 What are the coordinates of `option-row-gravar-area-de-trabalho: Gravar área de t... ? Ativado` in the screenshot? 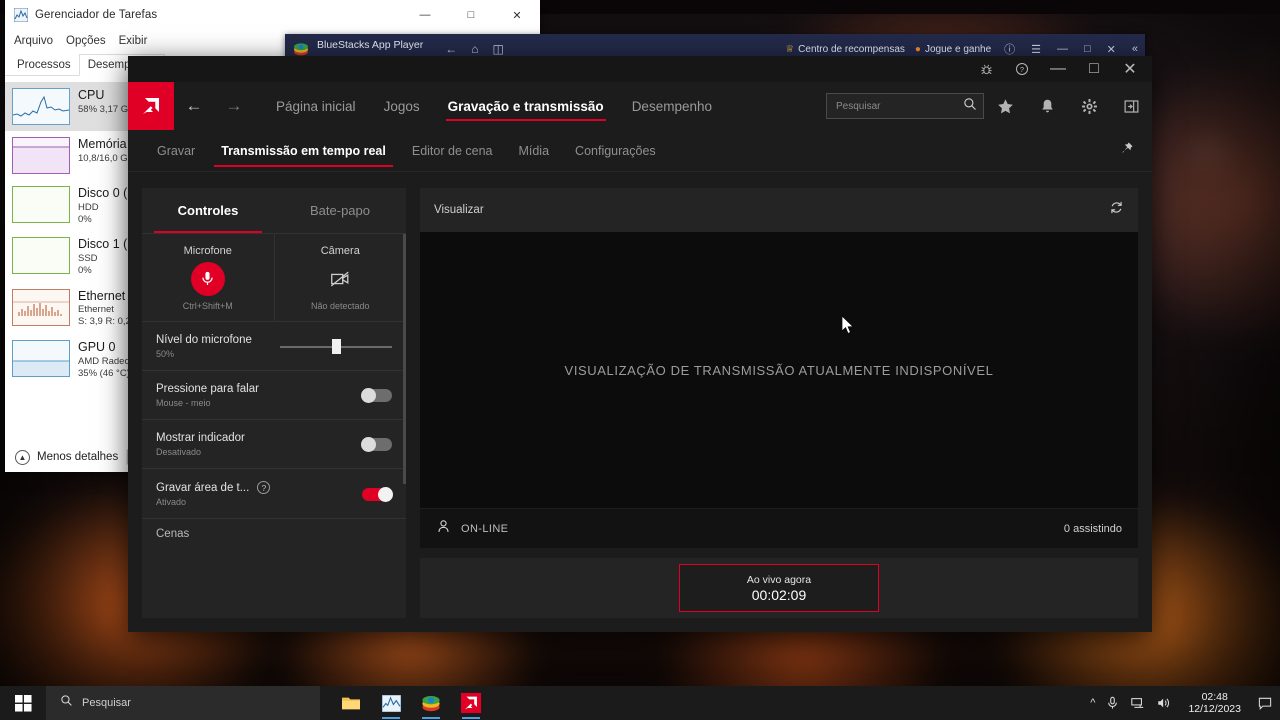 It's located at (274, 494).